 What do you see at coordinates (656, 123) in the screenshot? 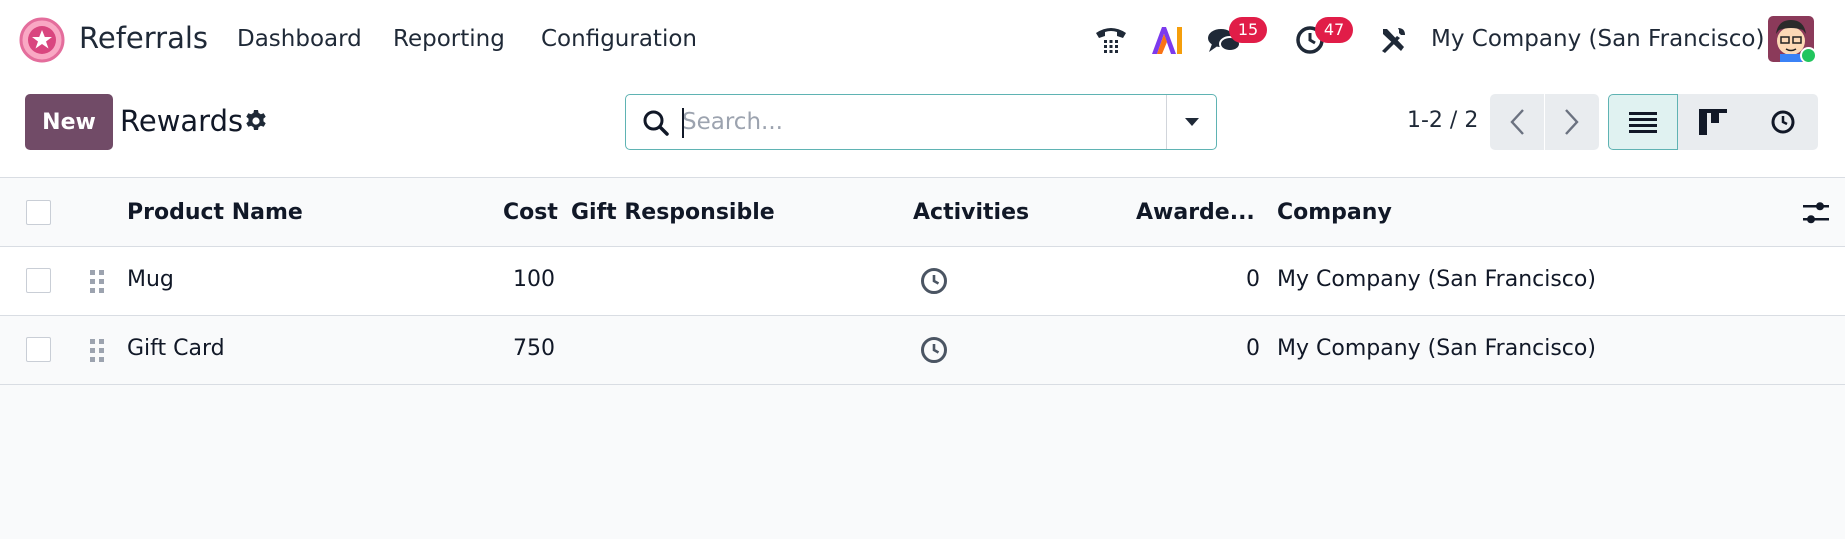
I see `search-icon` at bounding box center [656, 123].